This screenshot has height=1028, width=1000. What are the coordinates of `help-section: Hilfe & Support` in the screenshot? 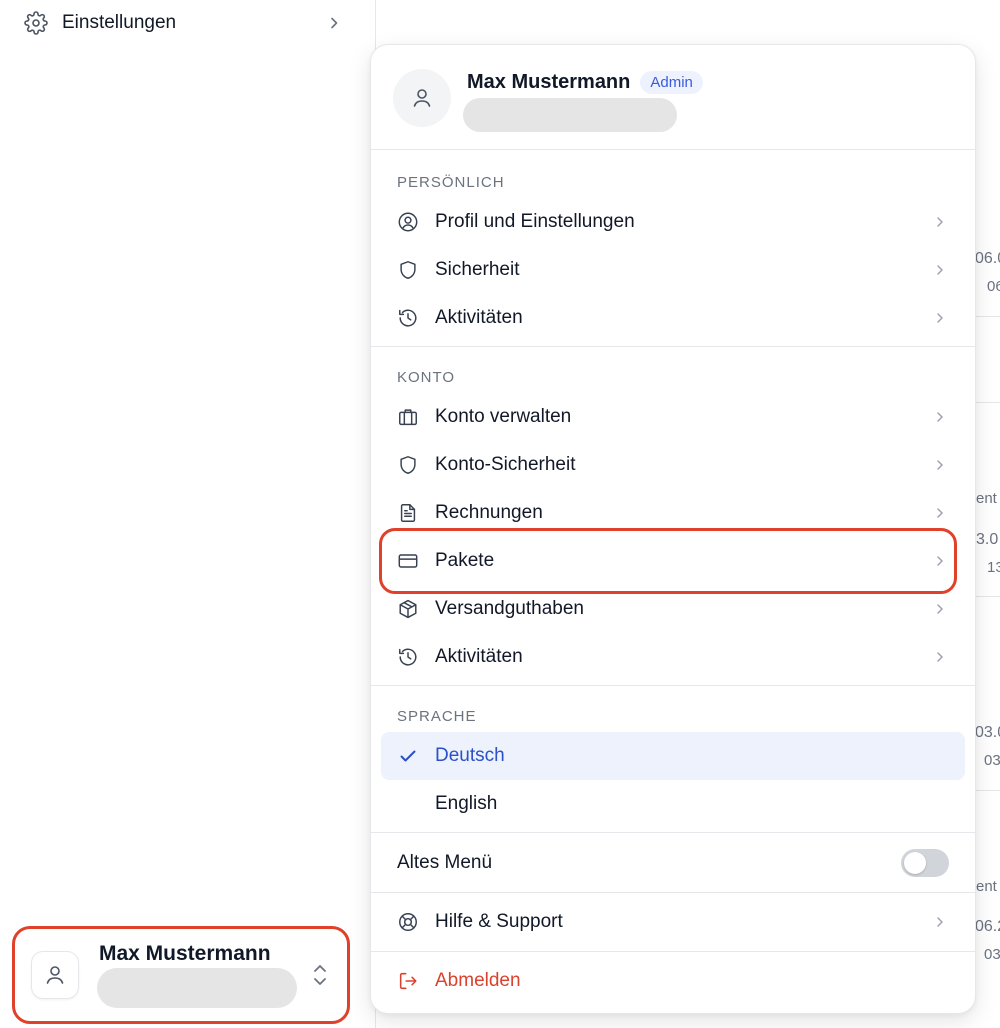 It's located at (673, 922).